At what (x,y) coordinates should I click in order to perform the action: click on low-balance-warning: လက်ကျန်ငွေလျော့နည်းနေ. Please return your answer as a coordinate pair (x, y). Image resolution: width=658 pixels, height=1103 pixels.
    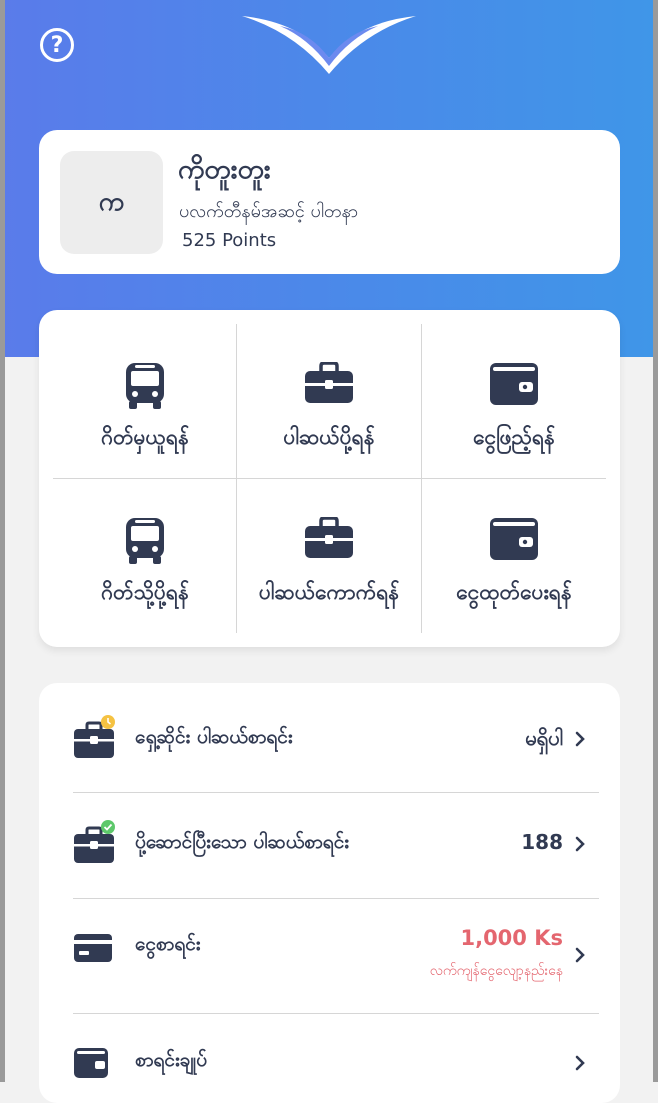
    Looking at the image, I should click on (496, 971).